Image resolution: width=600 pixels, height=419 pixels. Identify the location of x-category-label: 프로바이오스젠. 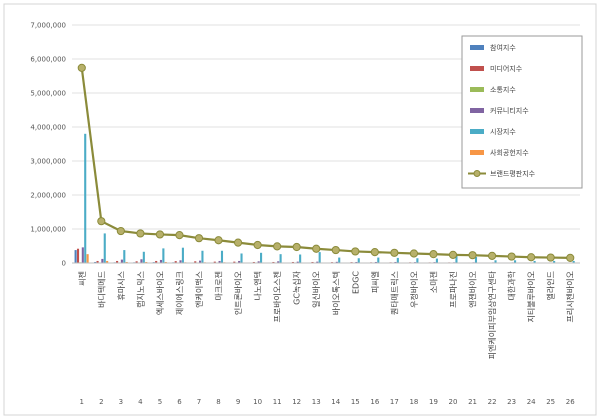
(277, 297).